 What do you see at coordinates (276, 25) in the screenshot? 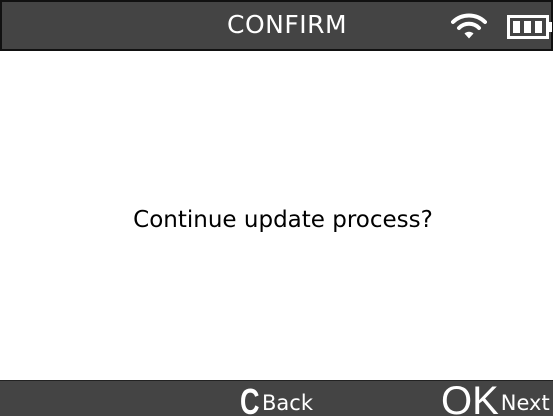
I see `header-bar: CONFIRM` at bounding box center [276, 25].